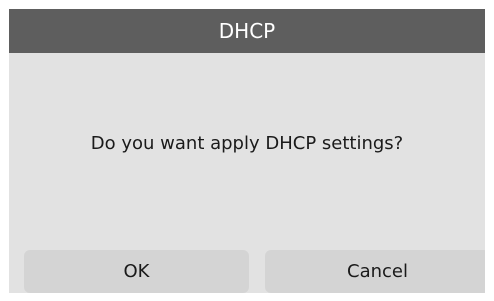 The image size is (494, 301). What do you see at coordinates (247, 143) in the screenshot?
I see `dialog-message: Do you want apply DHCP settings?` at bounding box center [247, 143].